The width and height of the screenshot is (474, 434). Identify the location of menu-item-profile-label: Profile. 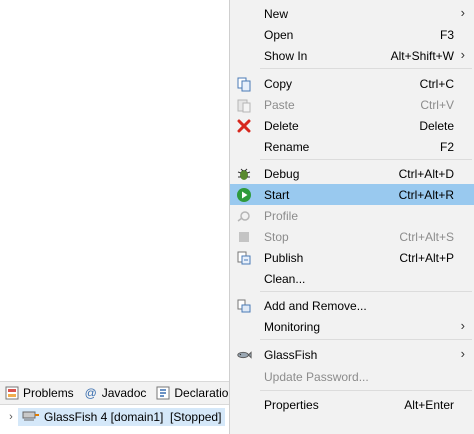
(281, 216).